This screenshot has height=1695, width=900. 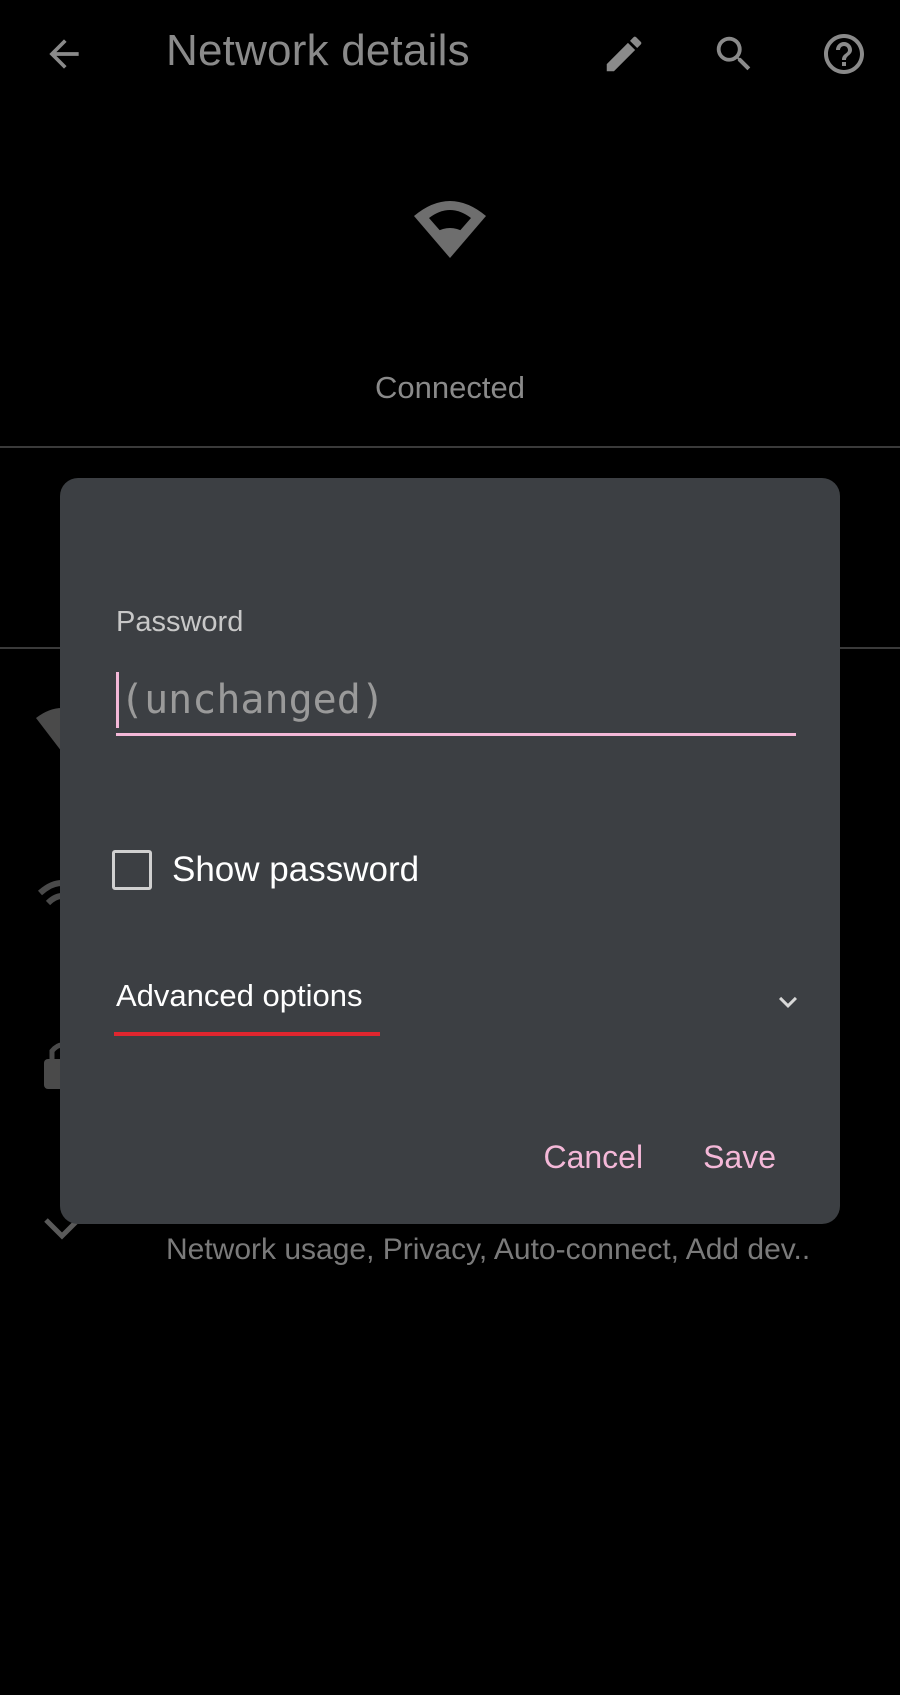 I want to click on dialog-actions: Cancel Save, so click(x=659, y=1157).